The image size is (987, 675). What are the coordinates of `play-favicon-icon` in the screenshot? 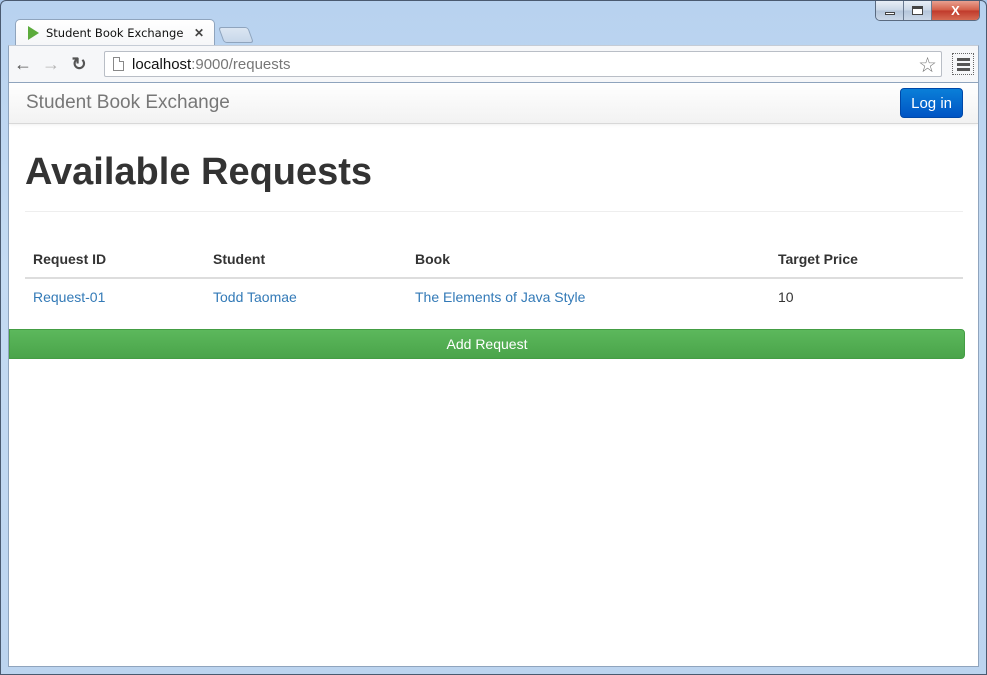 It's located at (33, 33).